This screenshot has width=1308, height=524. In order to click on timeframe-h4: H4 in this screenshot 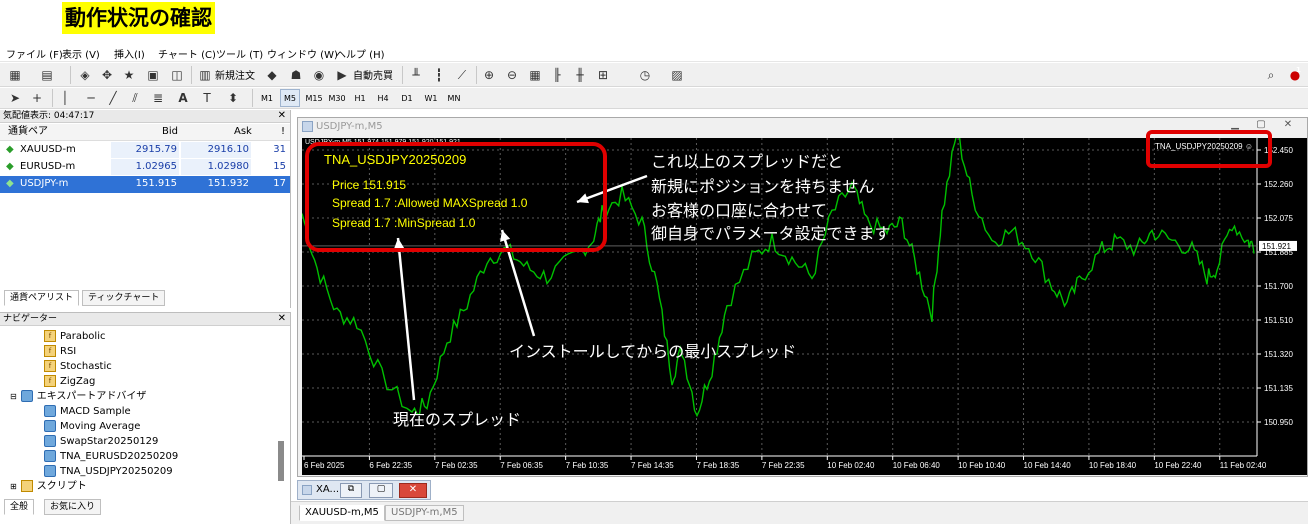, I will do `click(383, 98)`.